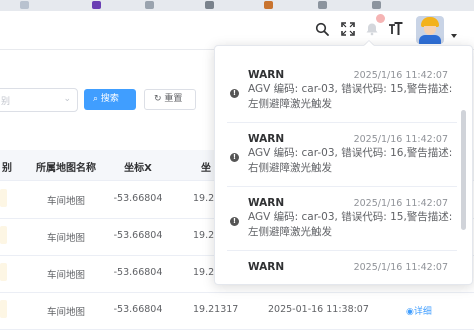  I want to click on bell-icon, so click(372, 29).